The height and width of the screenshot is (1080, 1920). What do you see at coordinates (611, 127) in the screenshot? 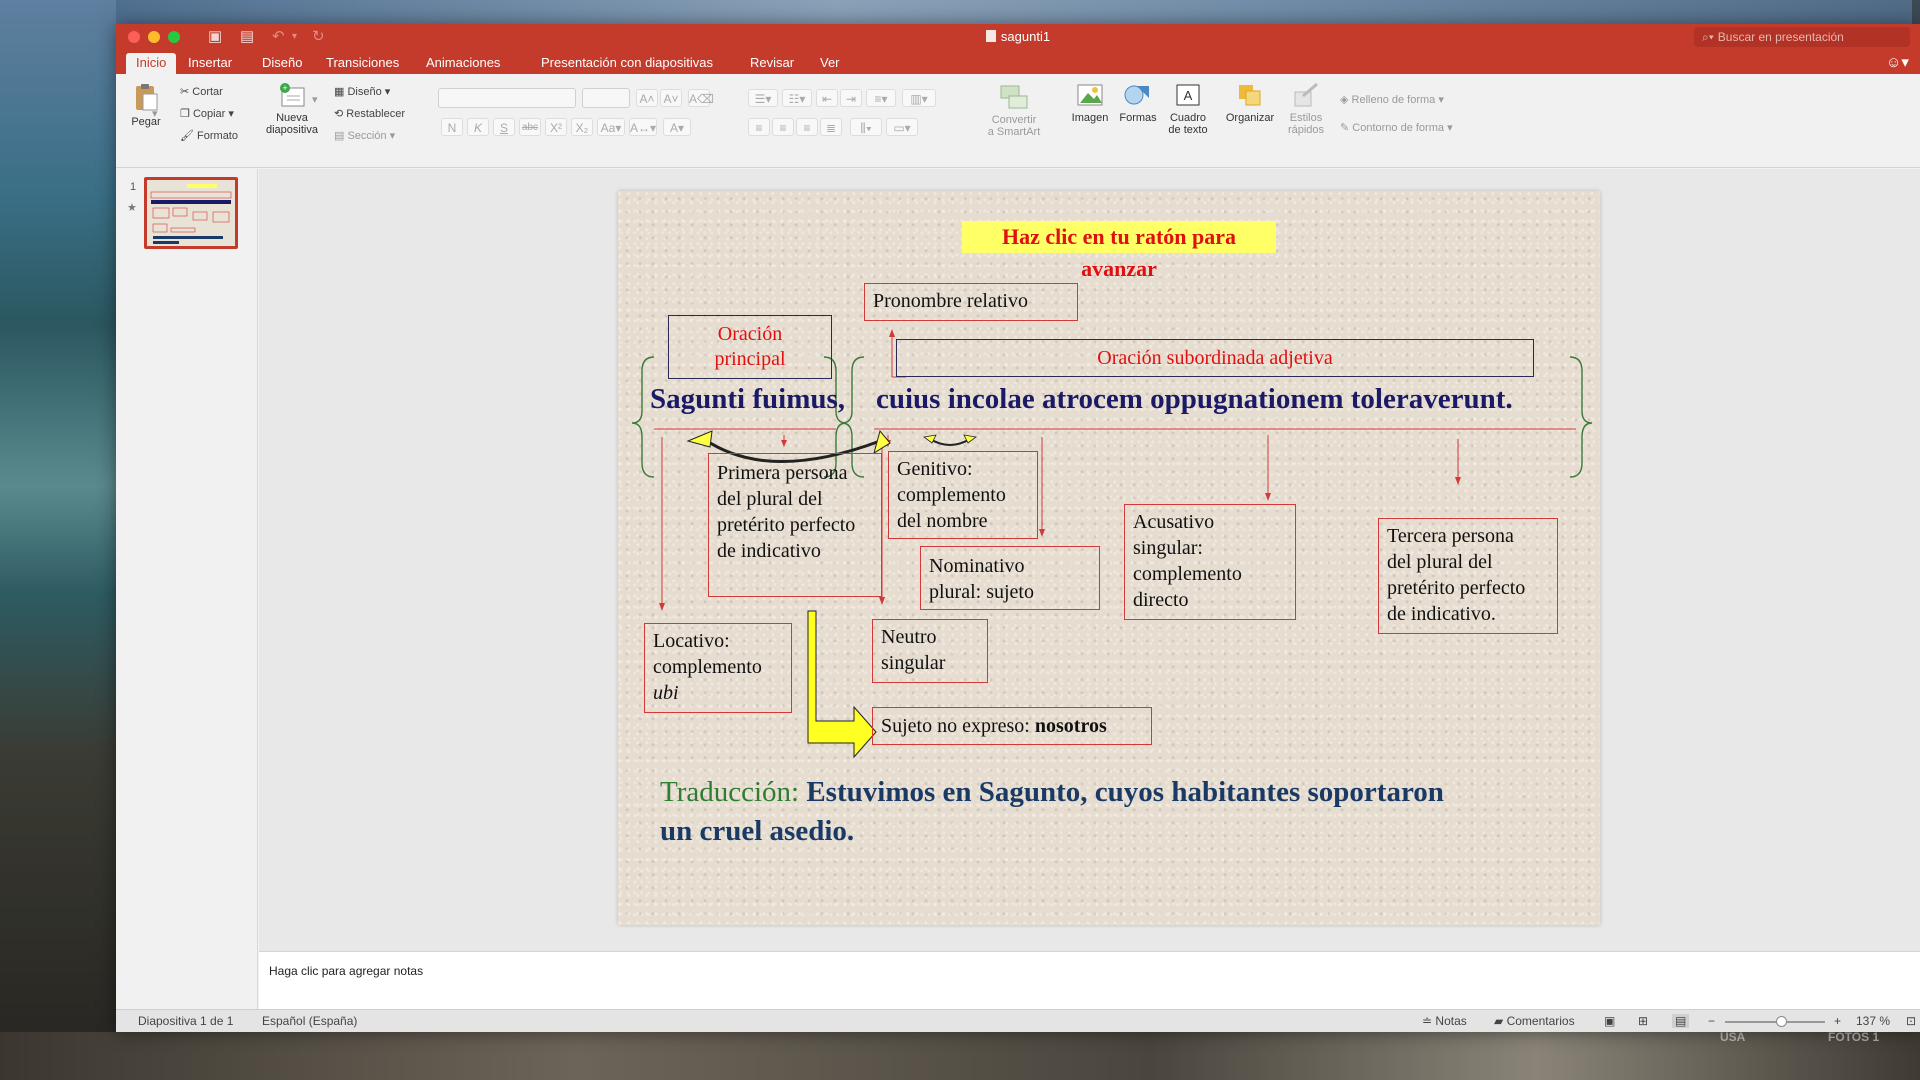
I see `change-case-icon: Aa▾` at bounding box center [611, 127].